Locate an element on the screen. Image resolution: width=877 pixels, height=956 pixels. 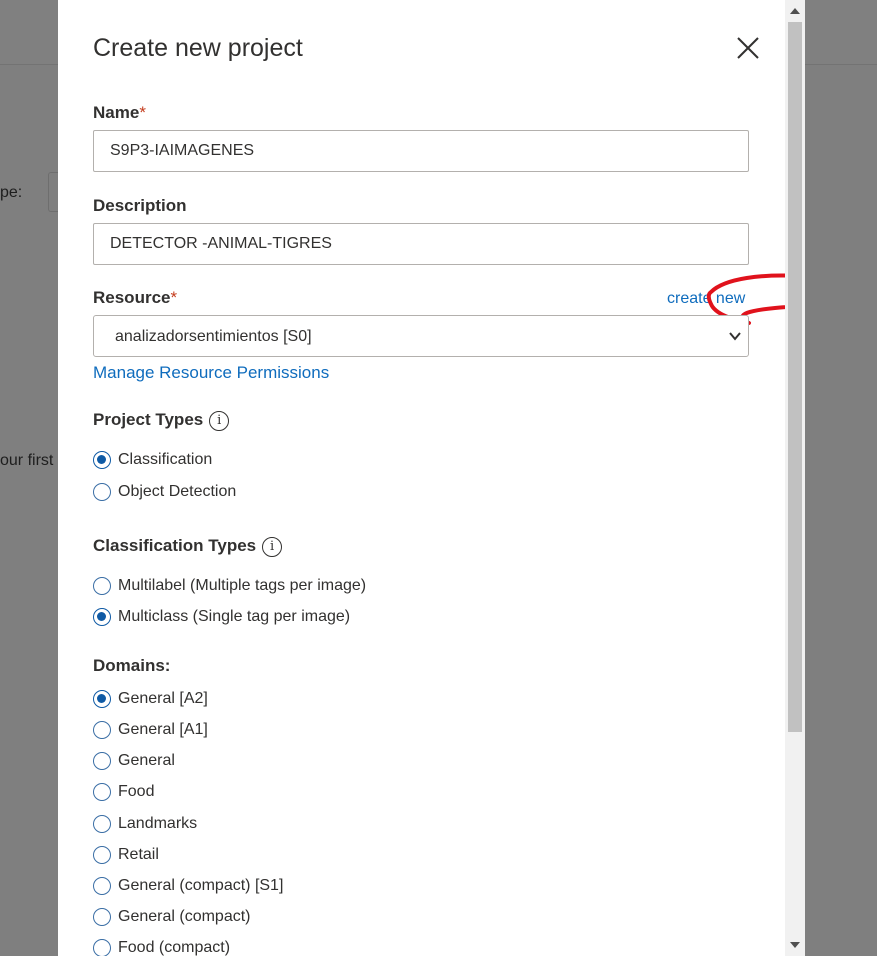
radio-domain-general-a1: General [A1] is located at coordinates (150, 730).